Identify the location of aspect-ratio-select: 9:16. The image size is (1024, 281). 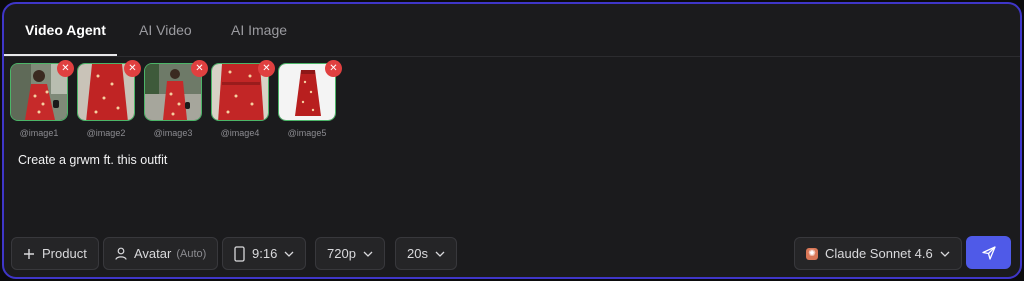
(264, 253).